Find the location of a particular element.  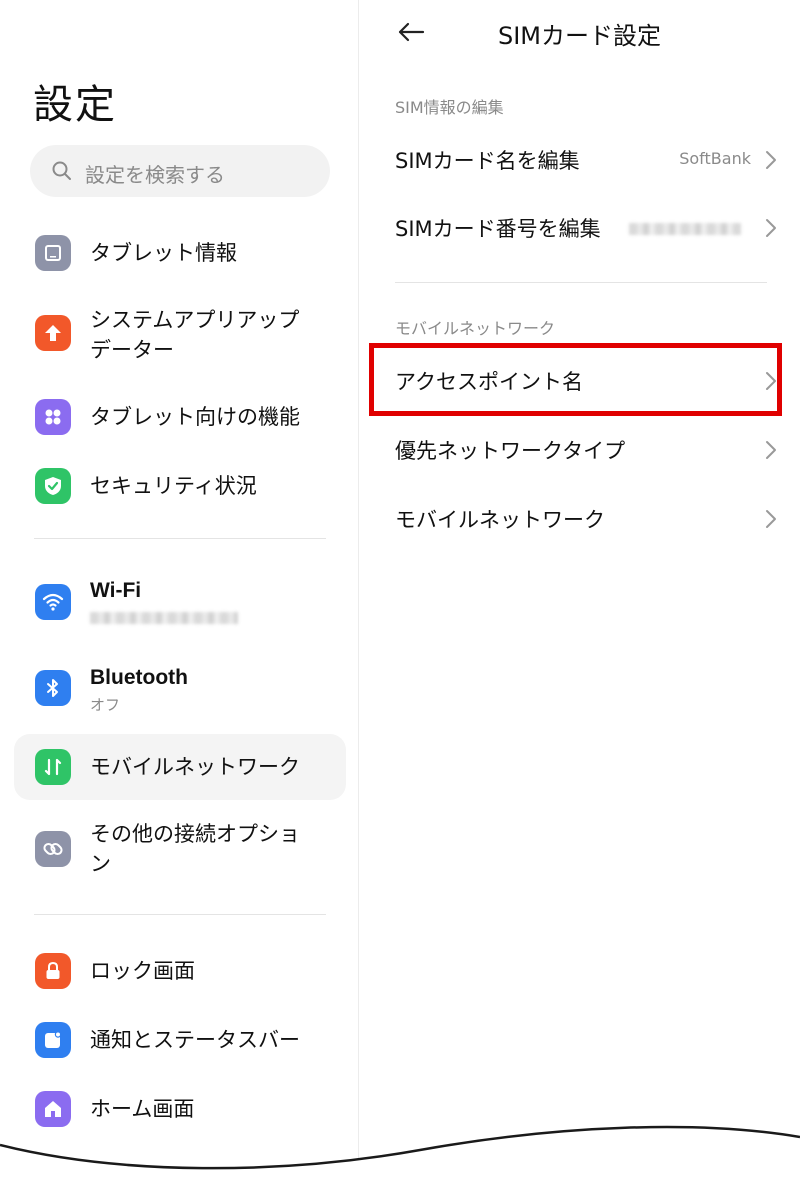

back-arrow-icon is located at coordinates (411, 32).